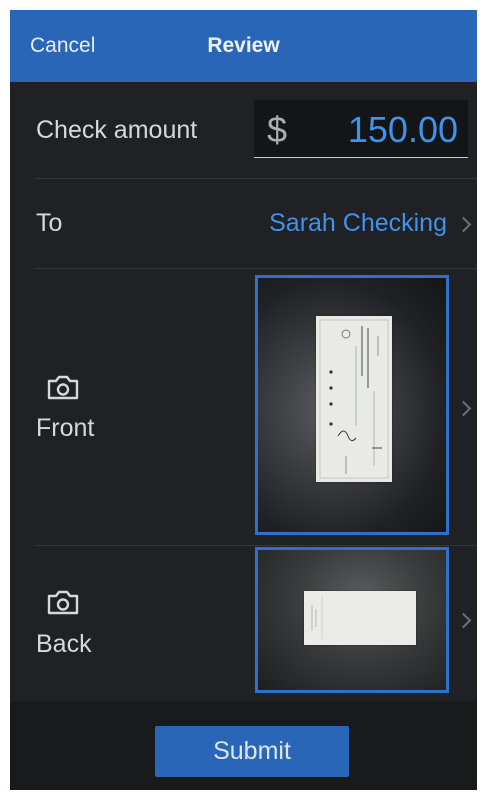 This screenshot has height=793, width=485. I want to click on check-back-image, so click(360, 618).